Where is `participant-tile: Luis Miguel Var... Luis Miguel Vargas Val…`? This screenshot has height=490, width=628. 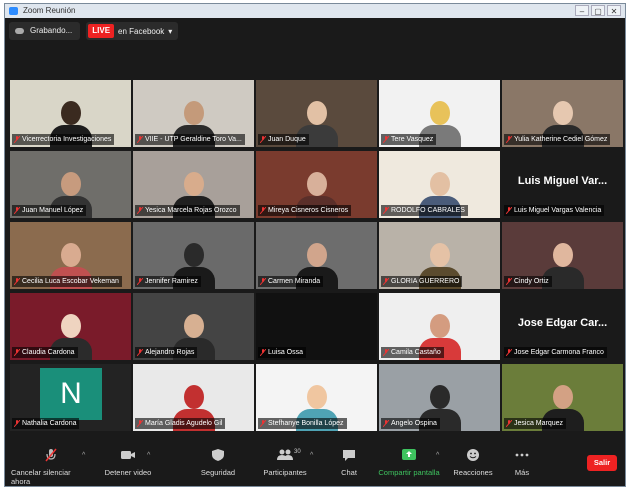 participant-tile: Luis Miguel Var... Luis Miguel Vargas Val… is located at coordinates (562, 184).